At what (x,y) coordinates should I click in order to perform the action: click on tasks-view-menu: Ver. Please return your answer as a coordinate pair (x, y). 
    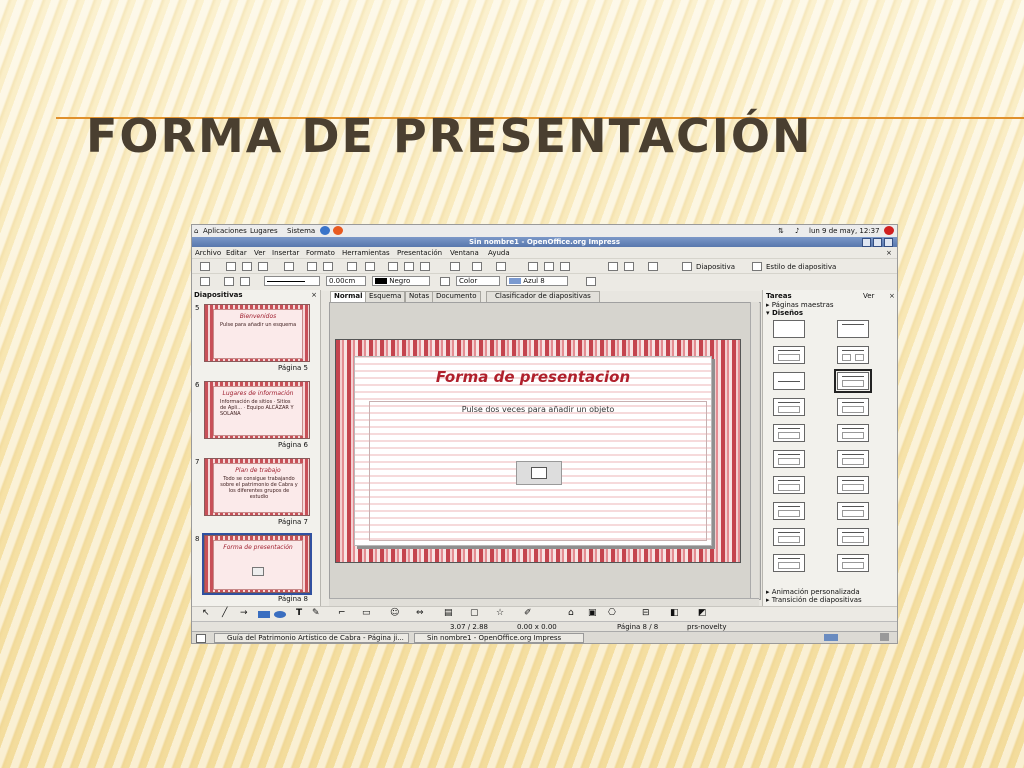
    Looking at the image, I should click on (868, 296).